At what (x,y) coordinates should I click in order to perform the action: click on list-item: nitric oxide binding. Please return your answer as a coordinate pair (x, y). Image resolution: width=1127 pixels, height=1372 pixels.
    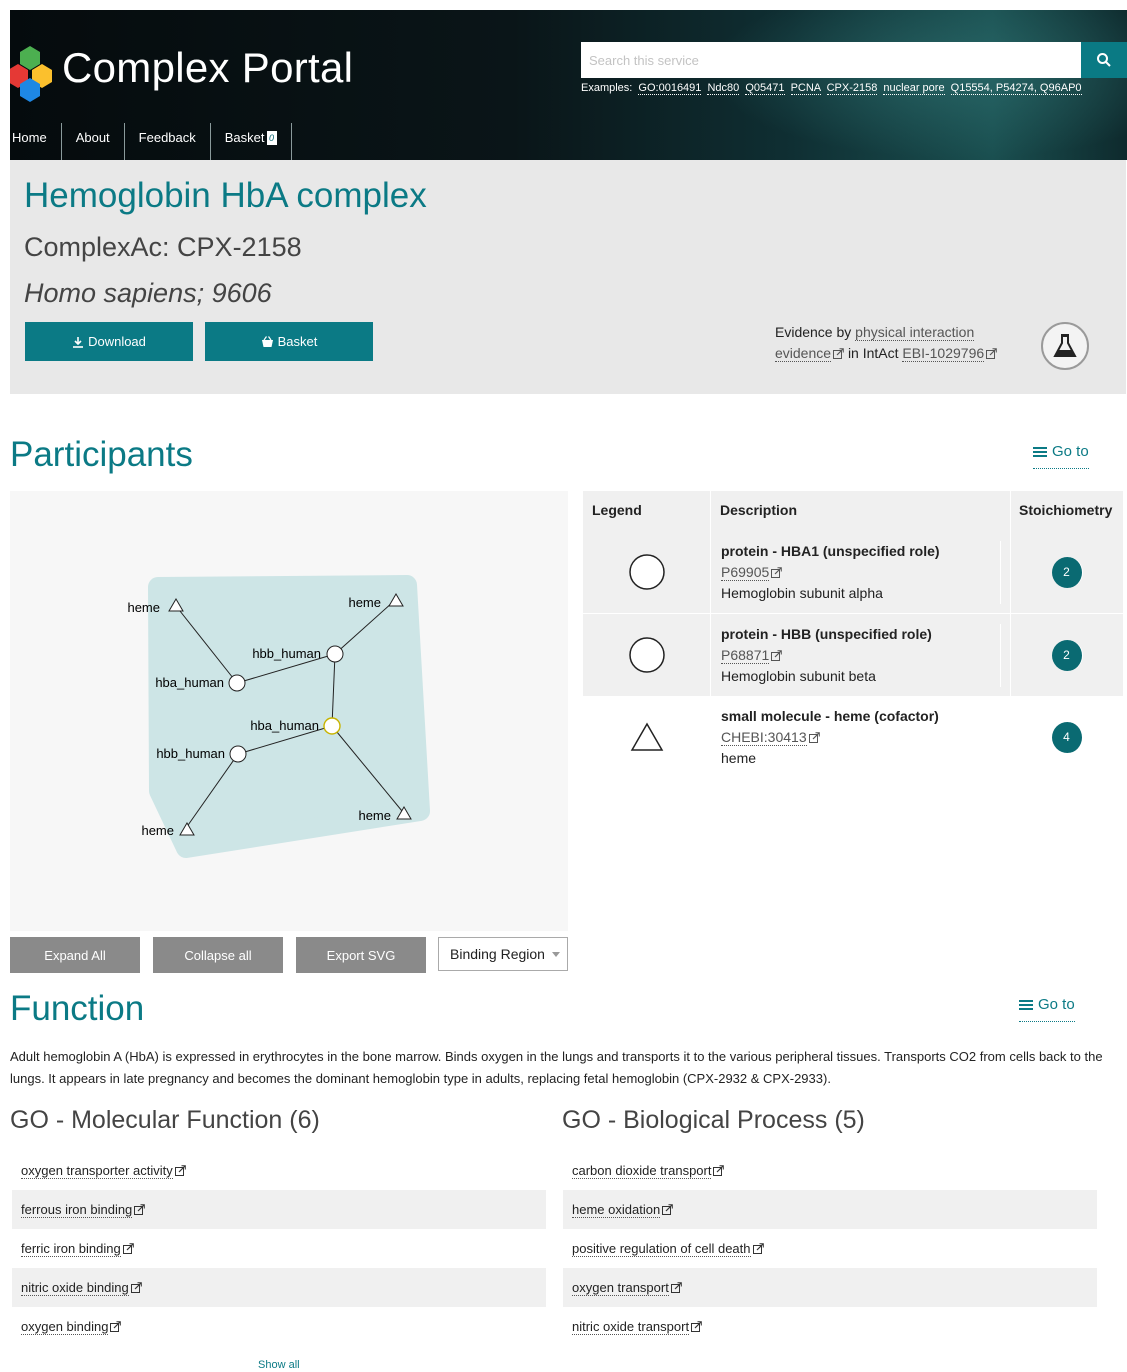
    Looking at the image, I should click on (279, 1287).